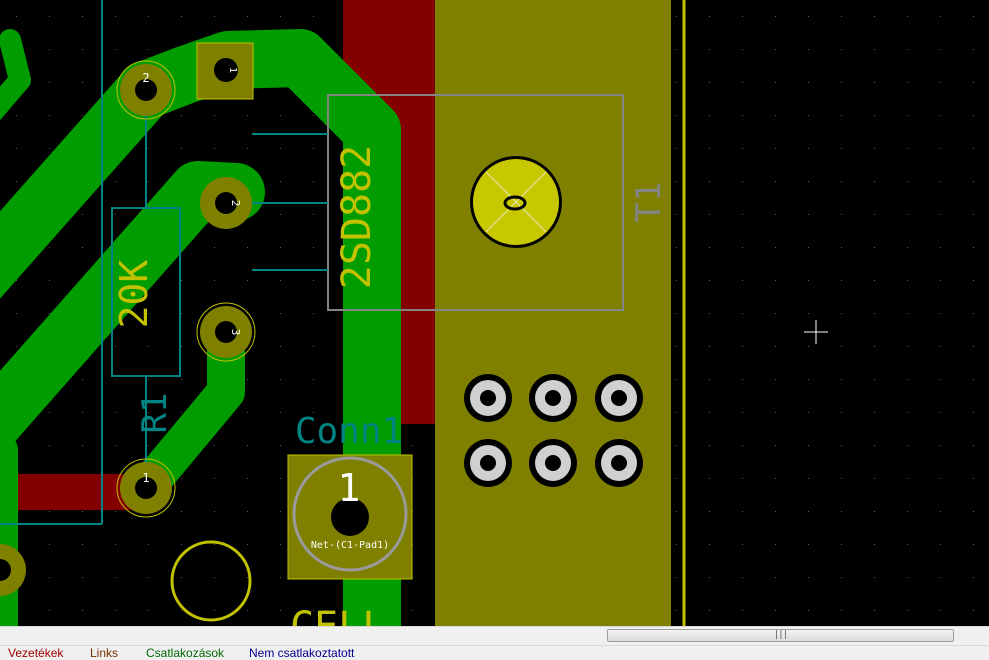  I want to click on pad-number: 3, so click(235, 332).